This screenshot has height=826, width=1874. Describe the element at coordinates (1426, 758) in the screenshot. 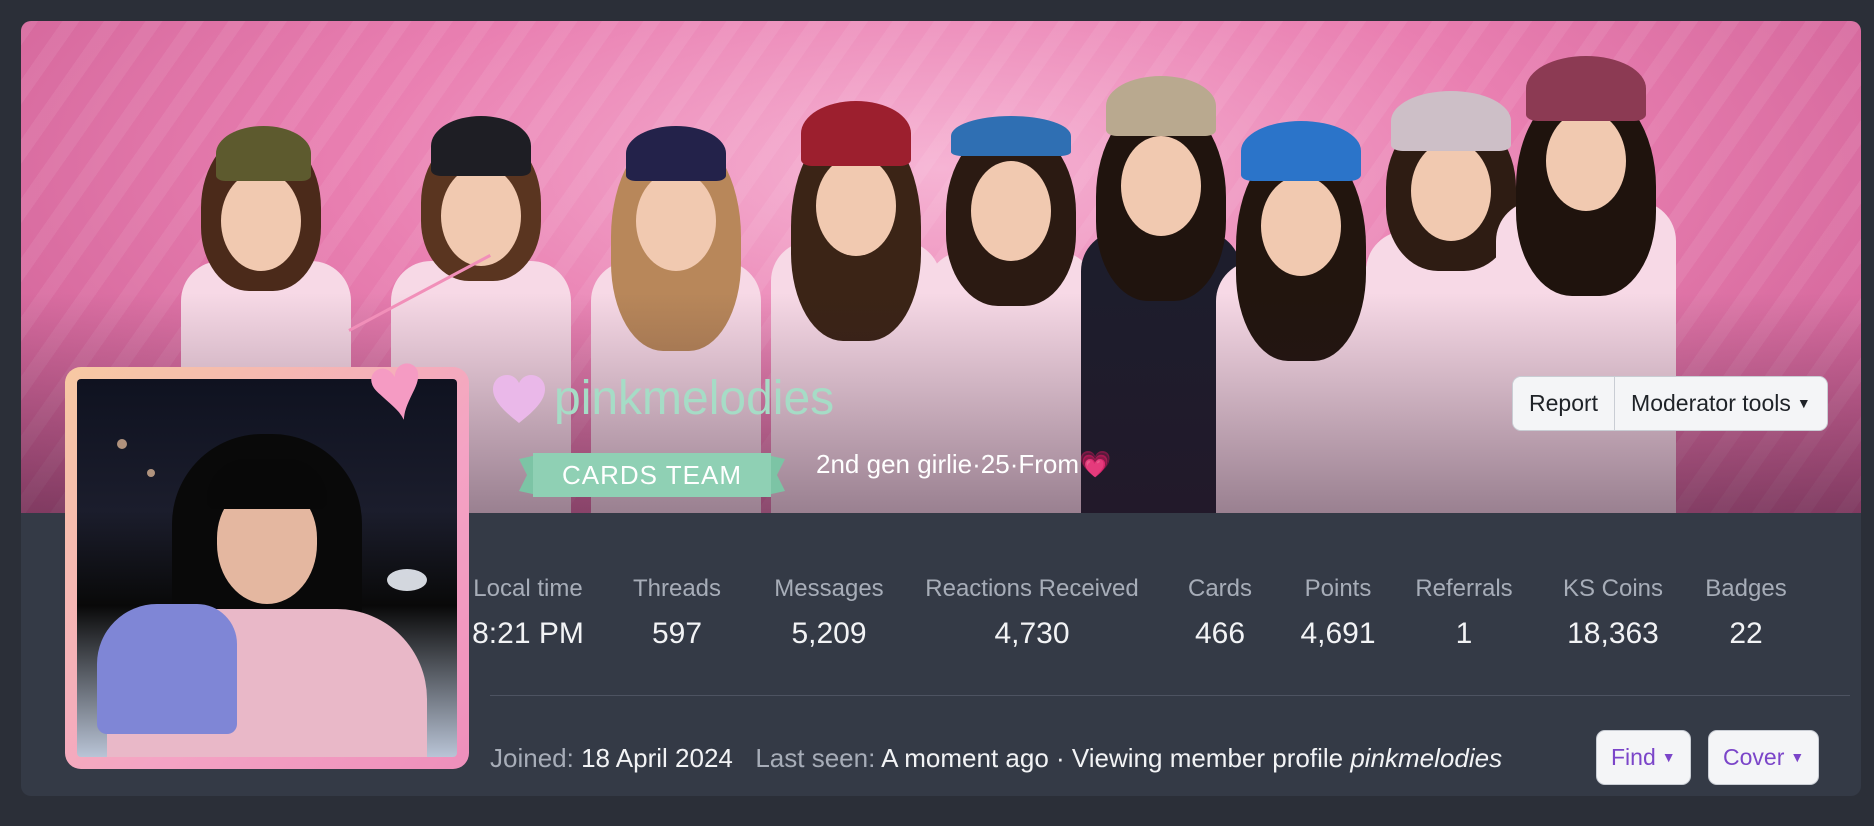

I see `last-seen-profile-link: pinkmelodies` at that location.